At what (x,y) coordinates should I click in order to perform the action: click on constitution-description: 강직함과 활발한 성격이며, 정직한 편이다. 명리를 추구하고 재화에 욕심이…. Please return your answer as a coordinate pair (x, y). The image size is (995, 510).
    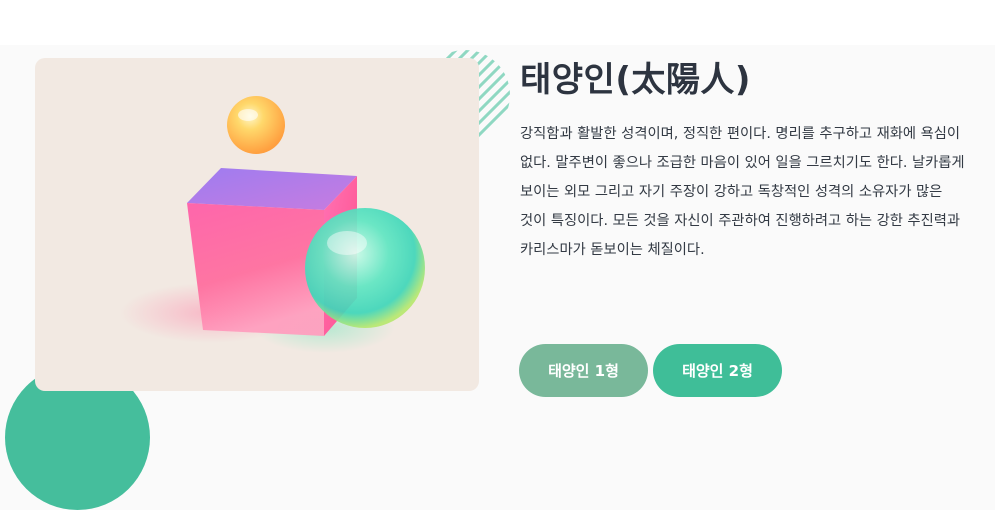
    Looking at the image, I should click on (742, 192).